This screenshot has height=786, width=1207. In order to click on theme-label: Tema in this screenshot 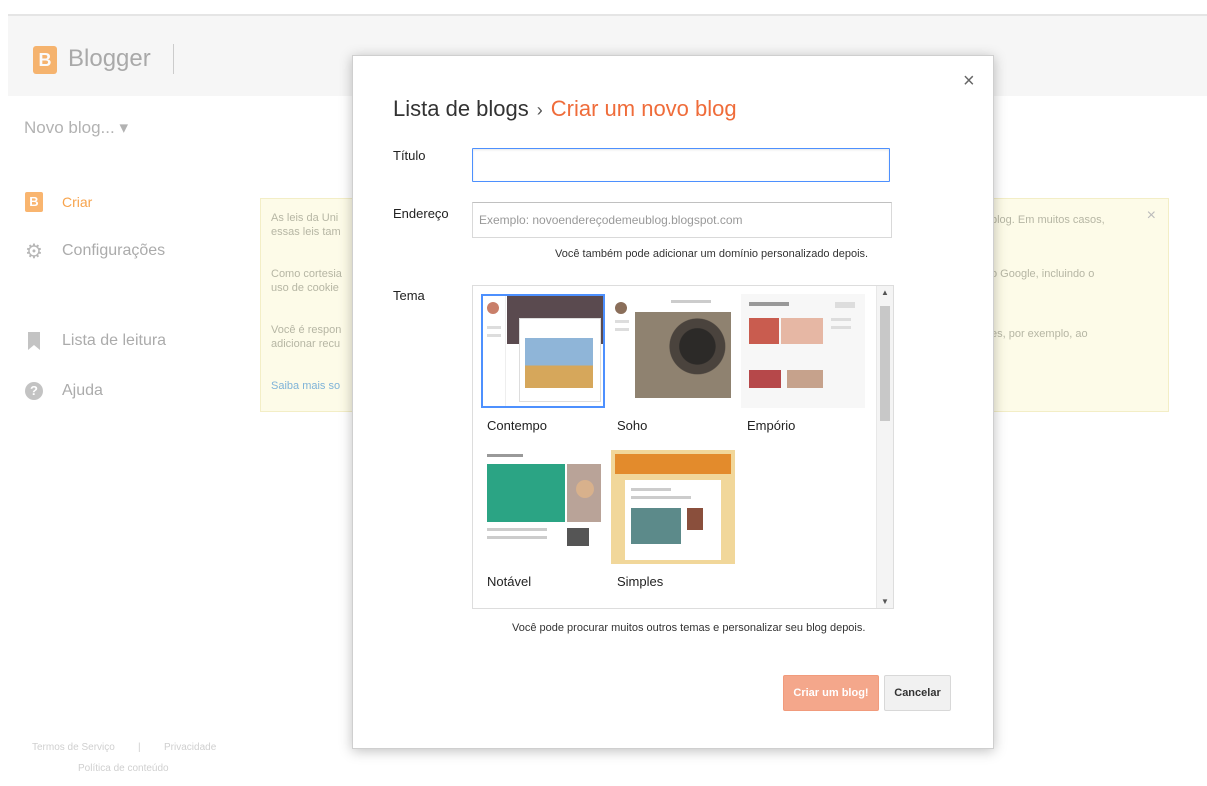, I will do `click(409, 295)`.